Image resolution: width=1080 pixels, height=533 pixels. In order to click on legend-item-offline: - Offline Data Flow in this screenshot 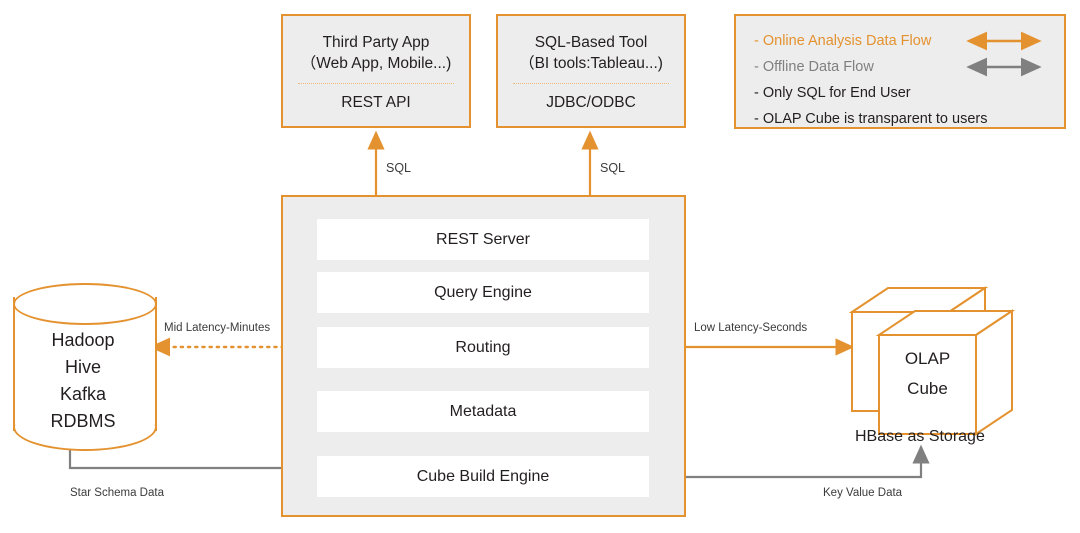, I will do `click(902, 67)`.